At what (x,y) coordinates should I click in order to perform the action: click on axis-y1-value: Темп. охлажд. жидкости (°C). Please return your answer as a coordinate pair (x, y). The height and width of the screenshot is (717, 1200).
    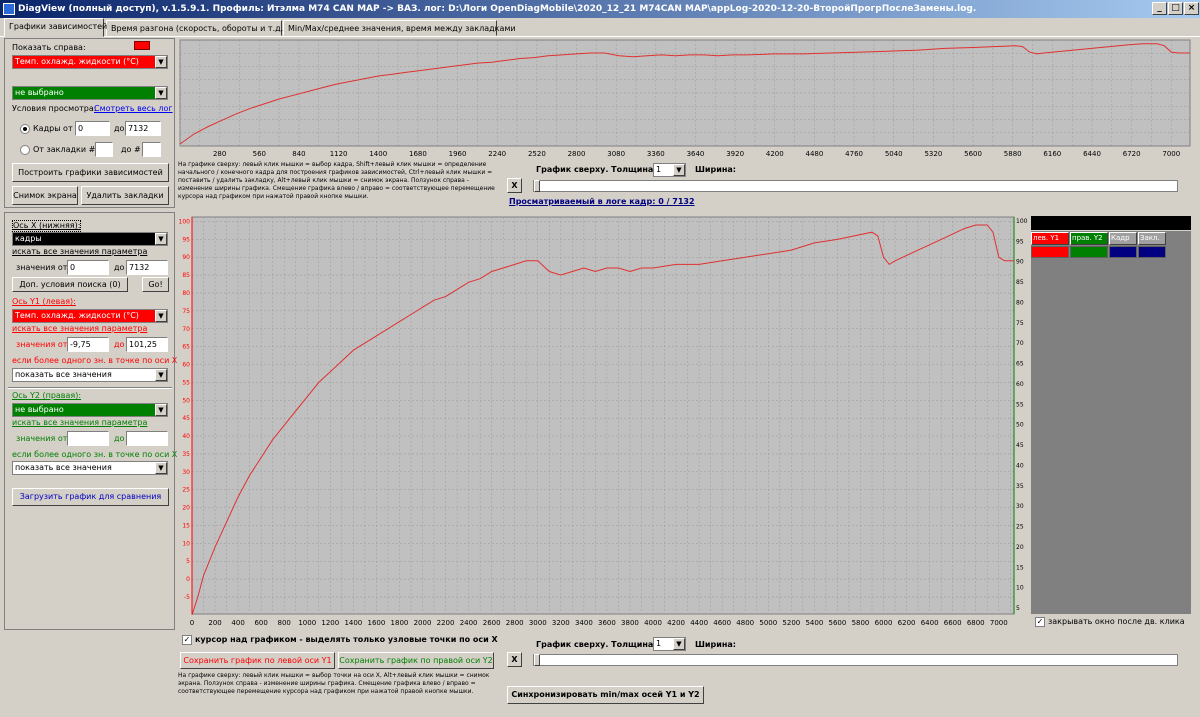
    Looking at the image, I should click on (77, 315).